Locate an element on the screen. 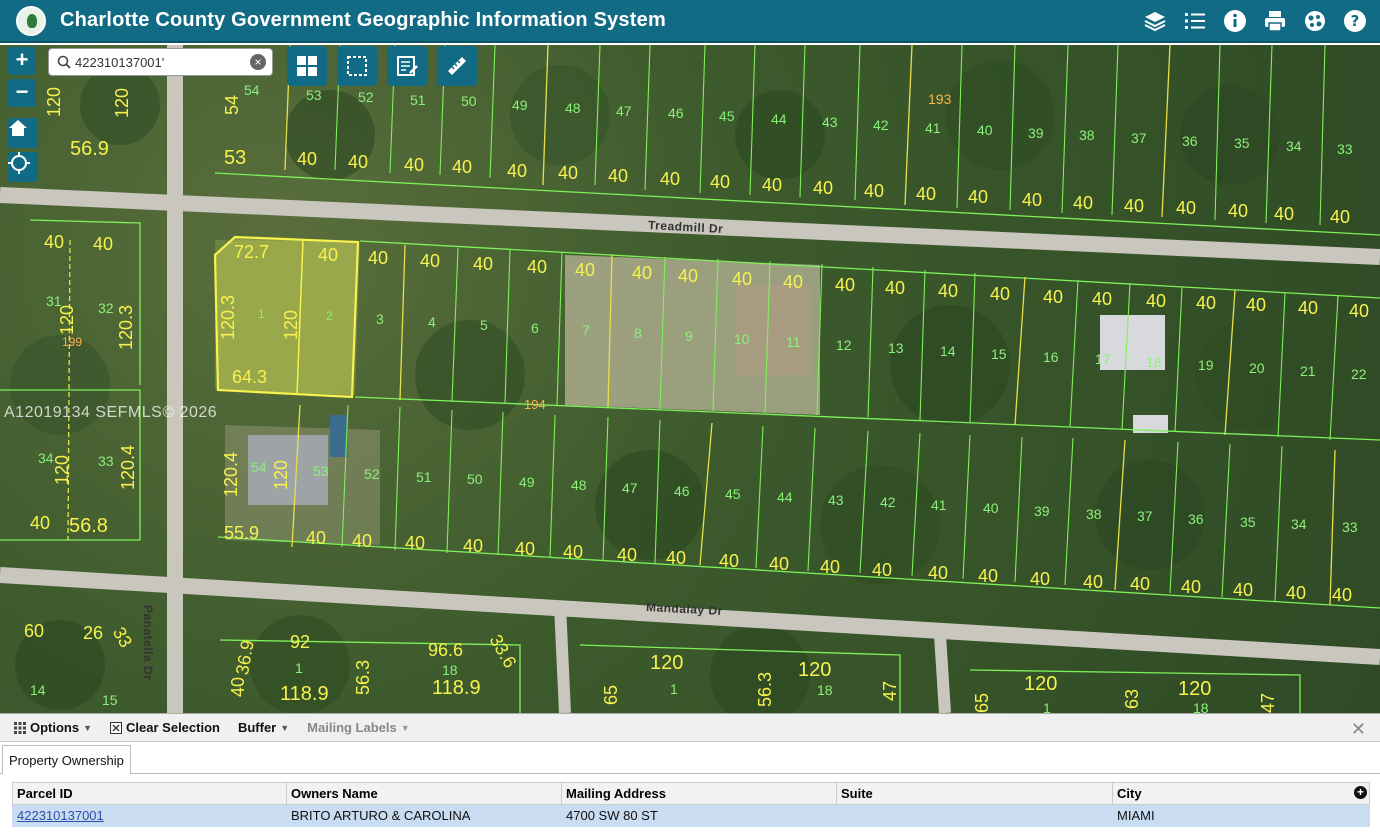  notes-button is located at coordinates (407, 66).